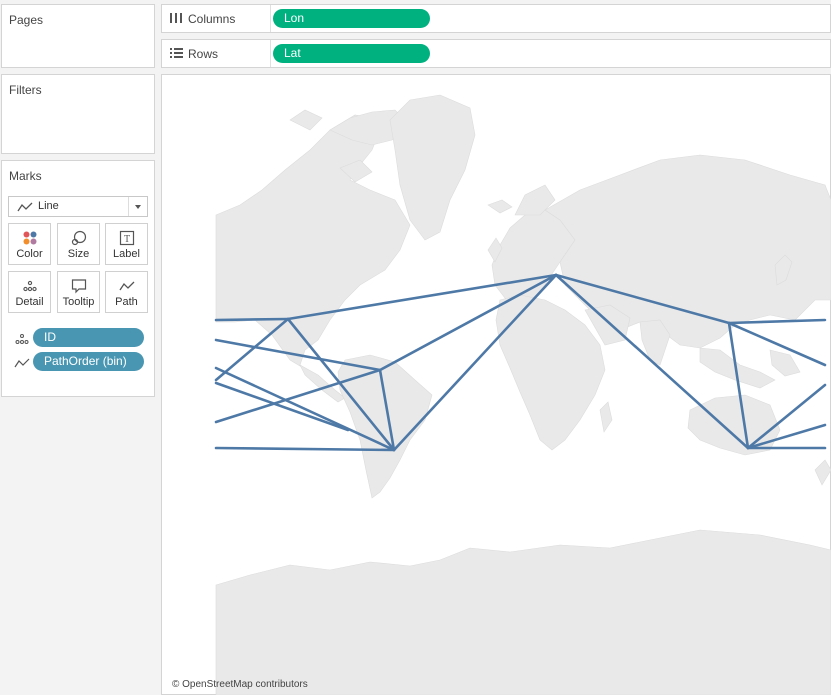 Image resolution: width=831 pixels, height=695 pixels. I want to click on size-button-label: Size, so click(78, 254).